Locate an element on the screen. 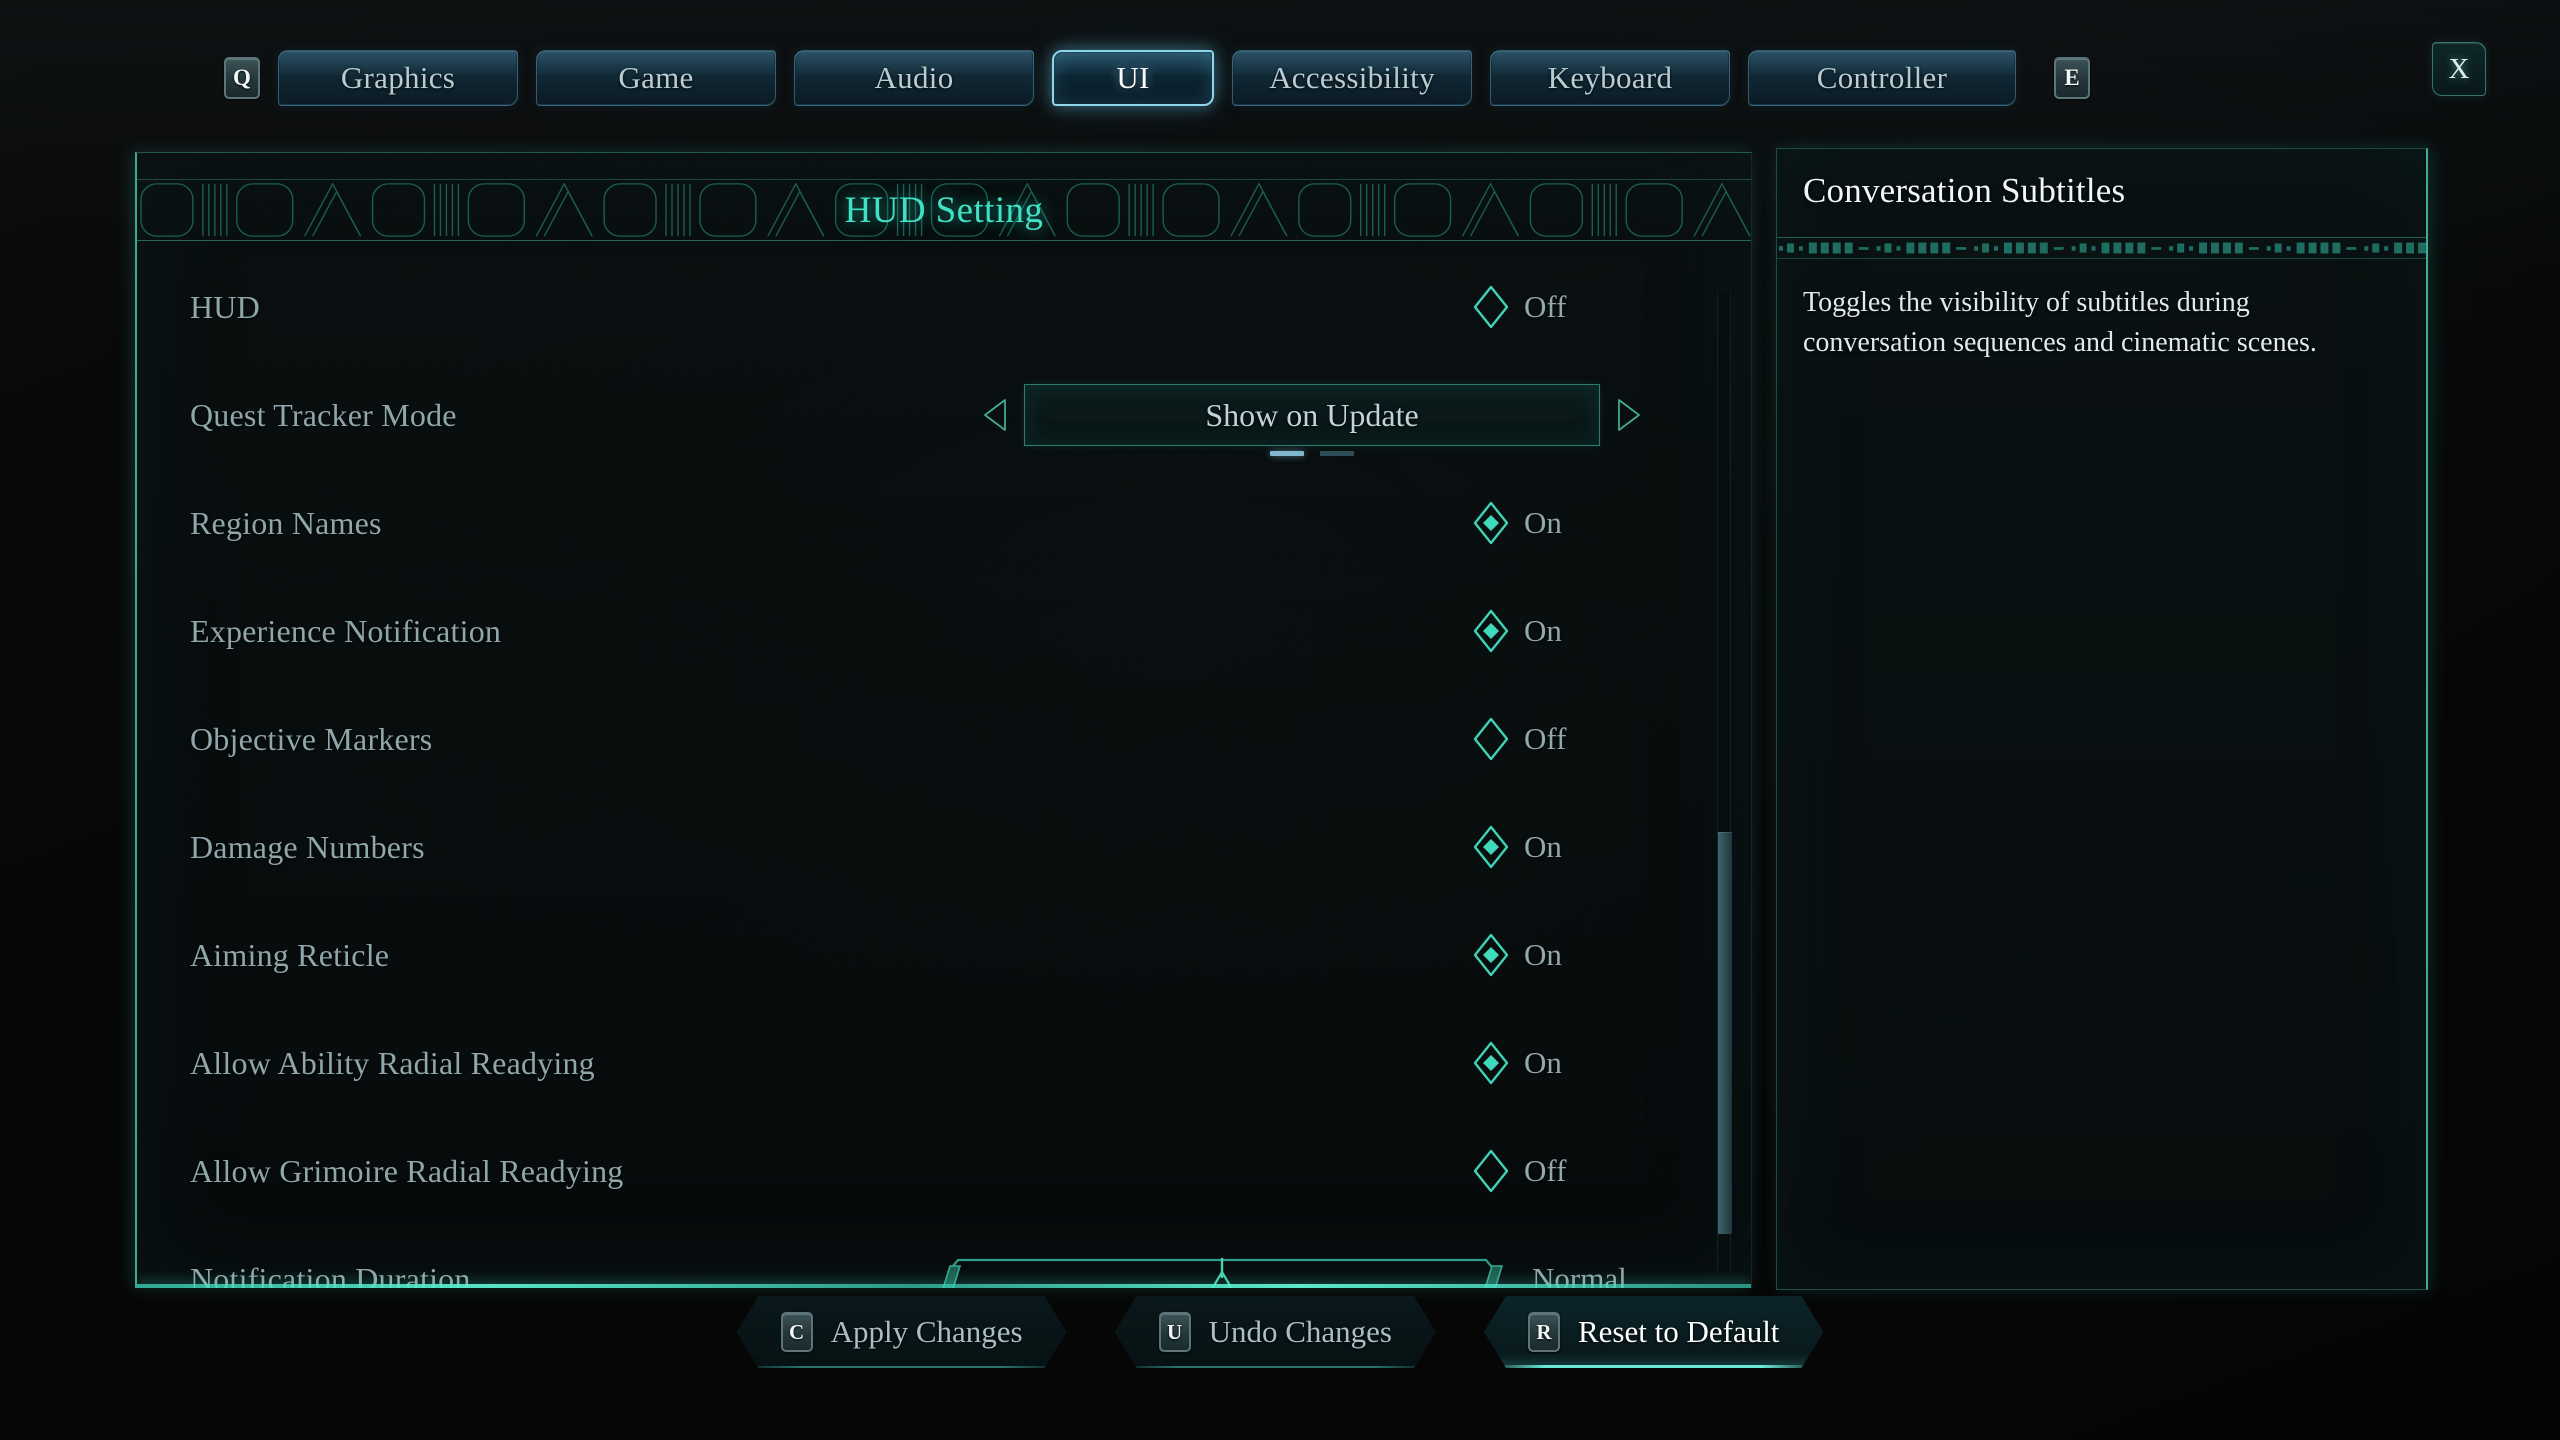 The width and height of the screenshot is (2560, 1440). carousel-value: Show on Update is located at coordinates (1312, 414).